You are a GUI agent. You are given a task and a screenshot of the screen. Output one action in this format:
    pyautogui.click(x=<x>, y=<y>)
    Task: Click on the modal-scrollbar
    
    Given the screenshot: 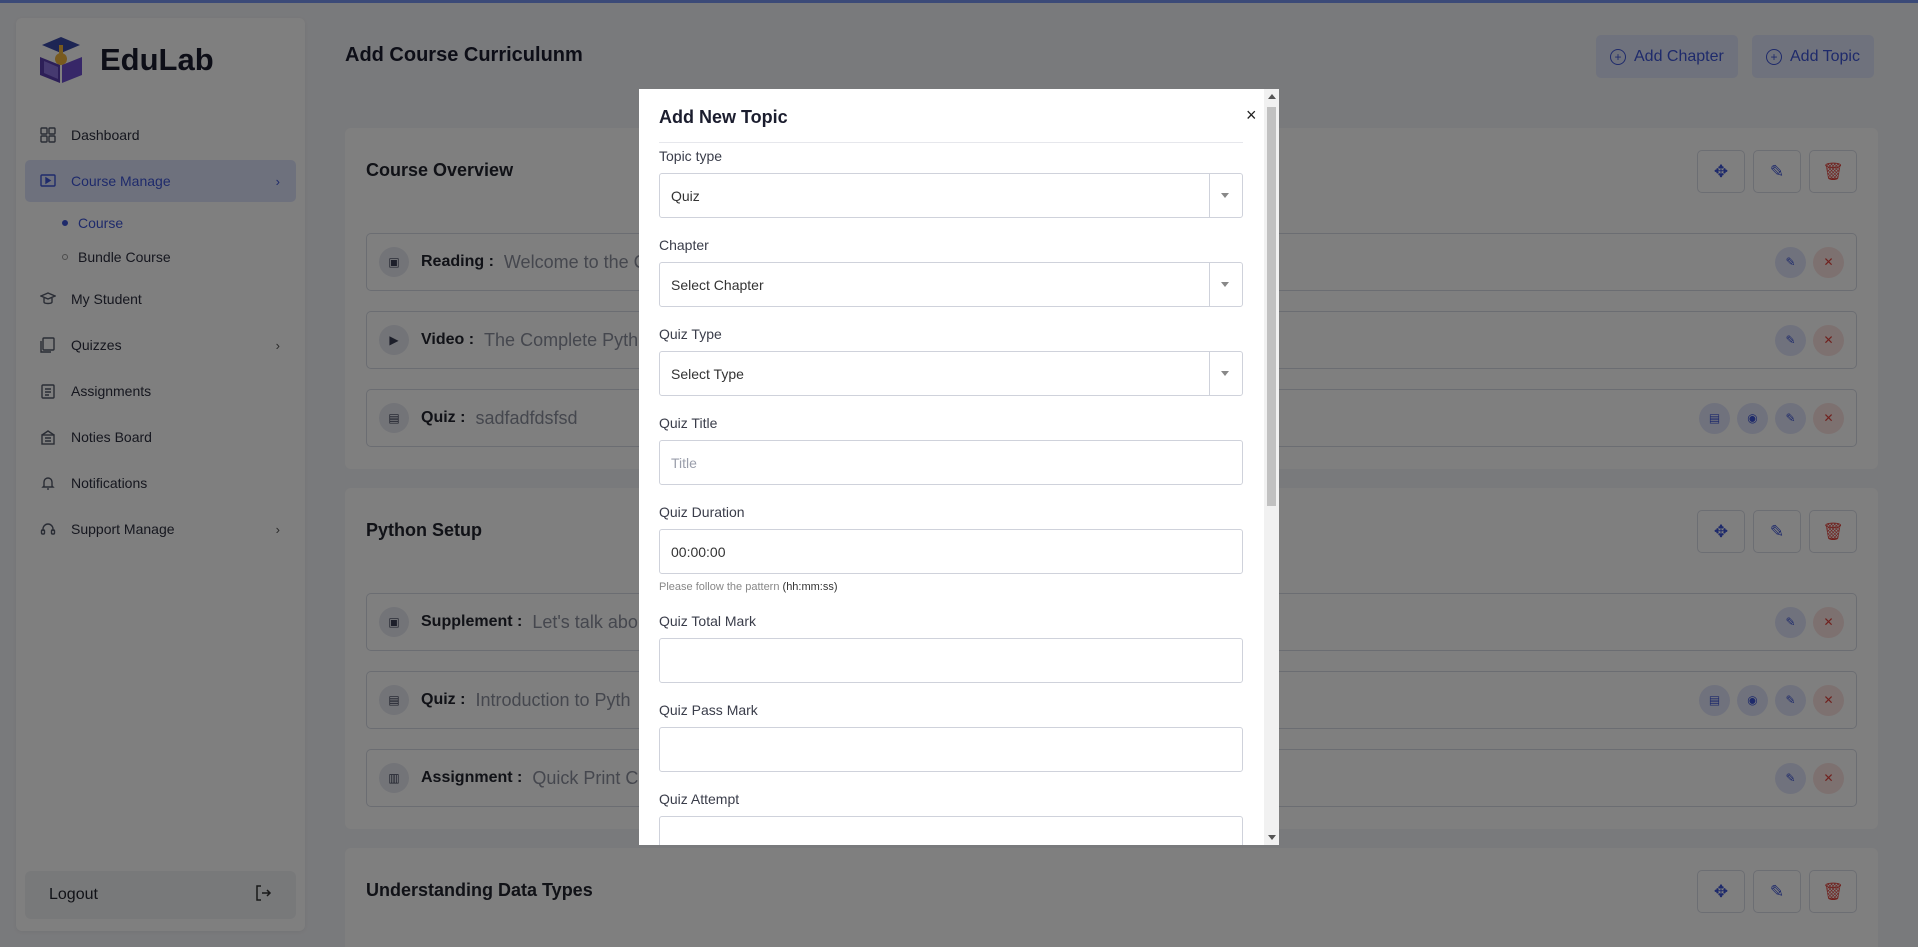 What is the action you would take?
    pyautogui.click(x=1271, y=467)
    